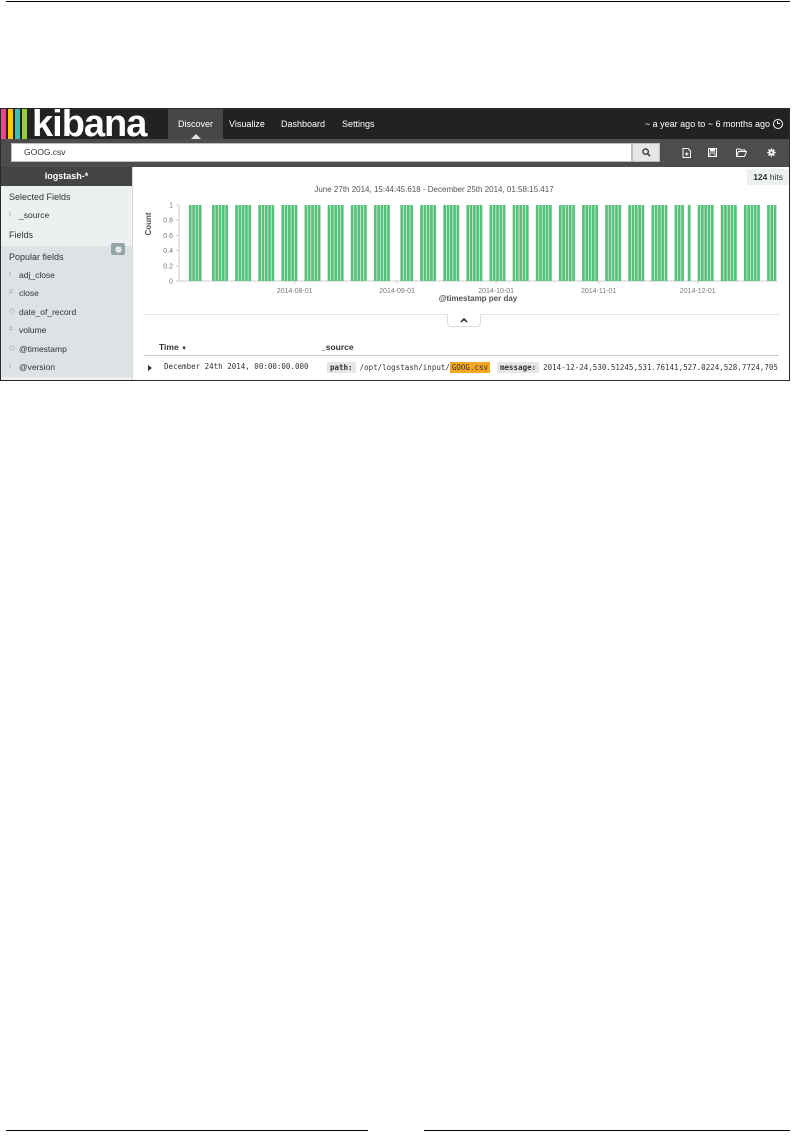 Image resolution: width=796 pixels, height=1142 pixels. I want to click on save-search-button, so click(712, 152).